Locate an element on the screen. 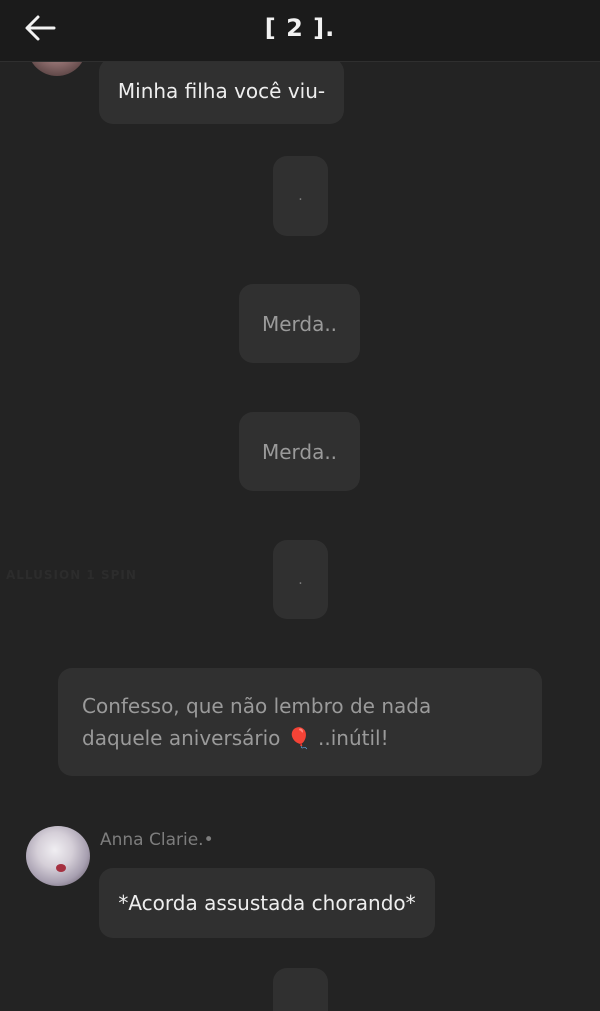 This screenshot has height=1011, width=600. message-bubble is located at coordinates (300, 989).